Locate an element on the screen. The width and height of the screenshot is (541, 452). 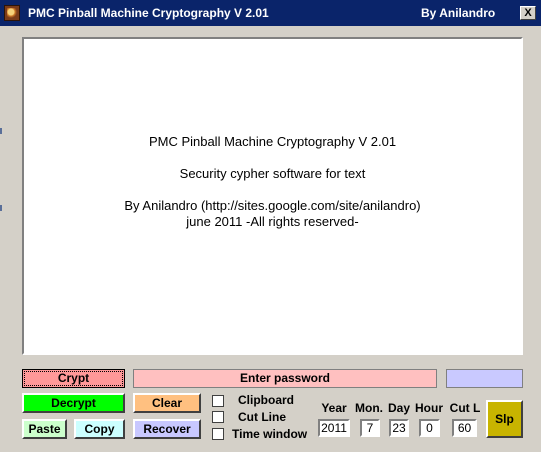
paste-button: Paste is located at coordinates (44, 429).